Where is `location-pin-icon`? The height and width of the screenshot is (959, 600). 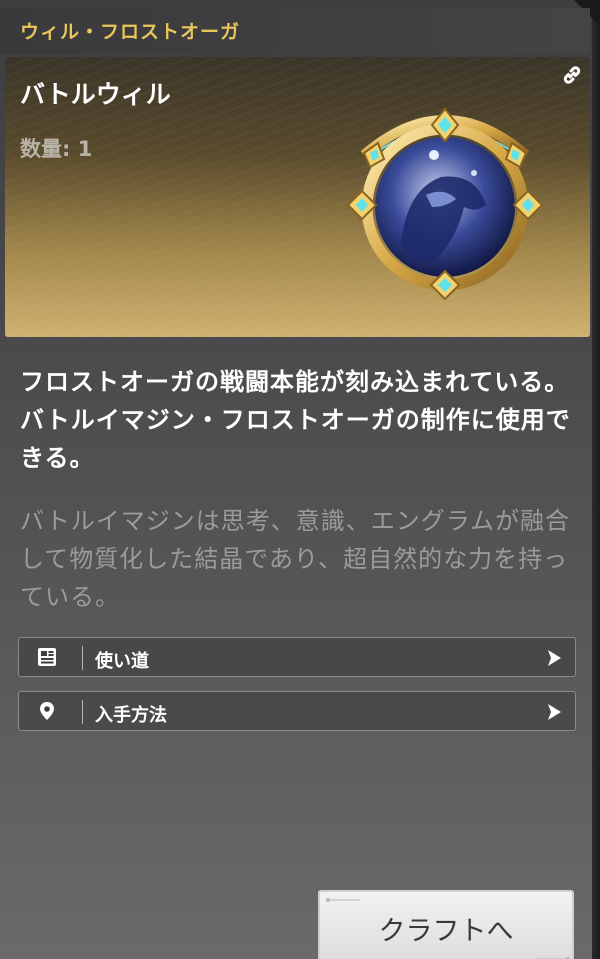 location-pin-icon is located at coordinates (47, 711).